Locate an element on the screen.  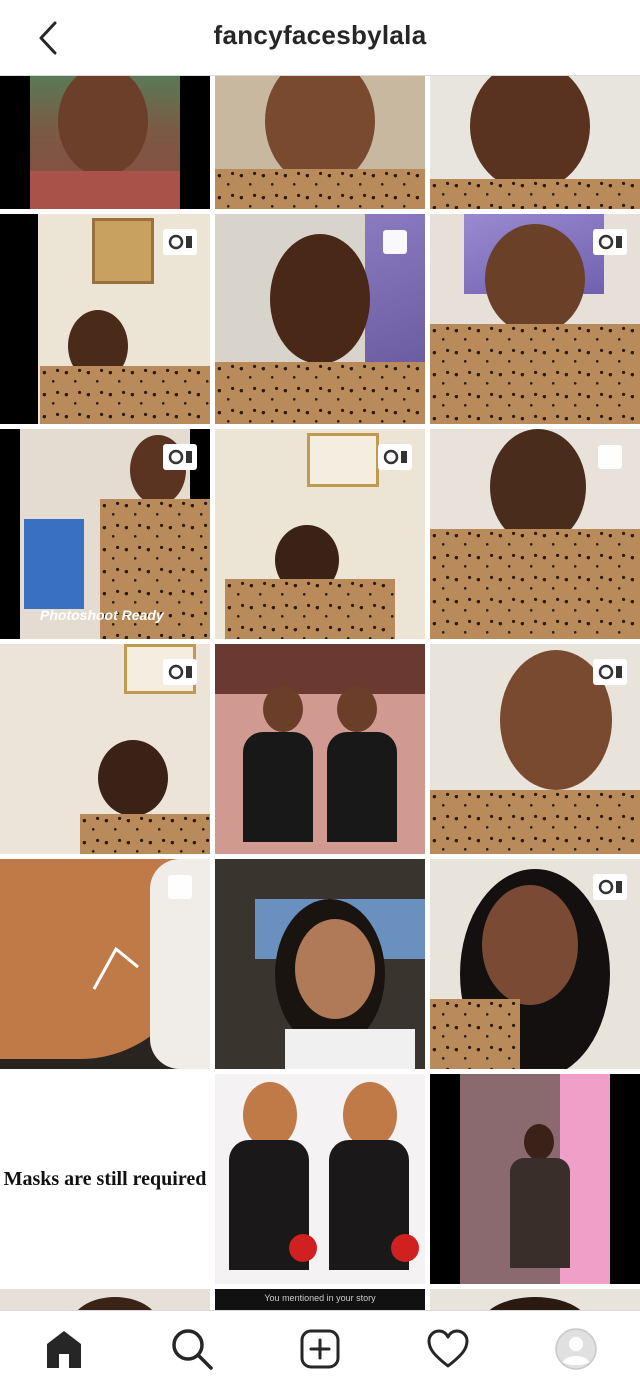
nav-create-button is located at coordinates (320, 1349).